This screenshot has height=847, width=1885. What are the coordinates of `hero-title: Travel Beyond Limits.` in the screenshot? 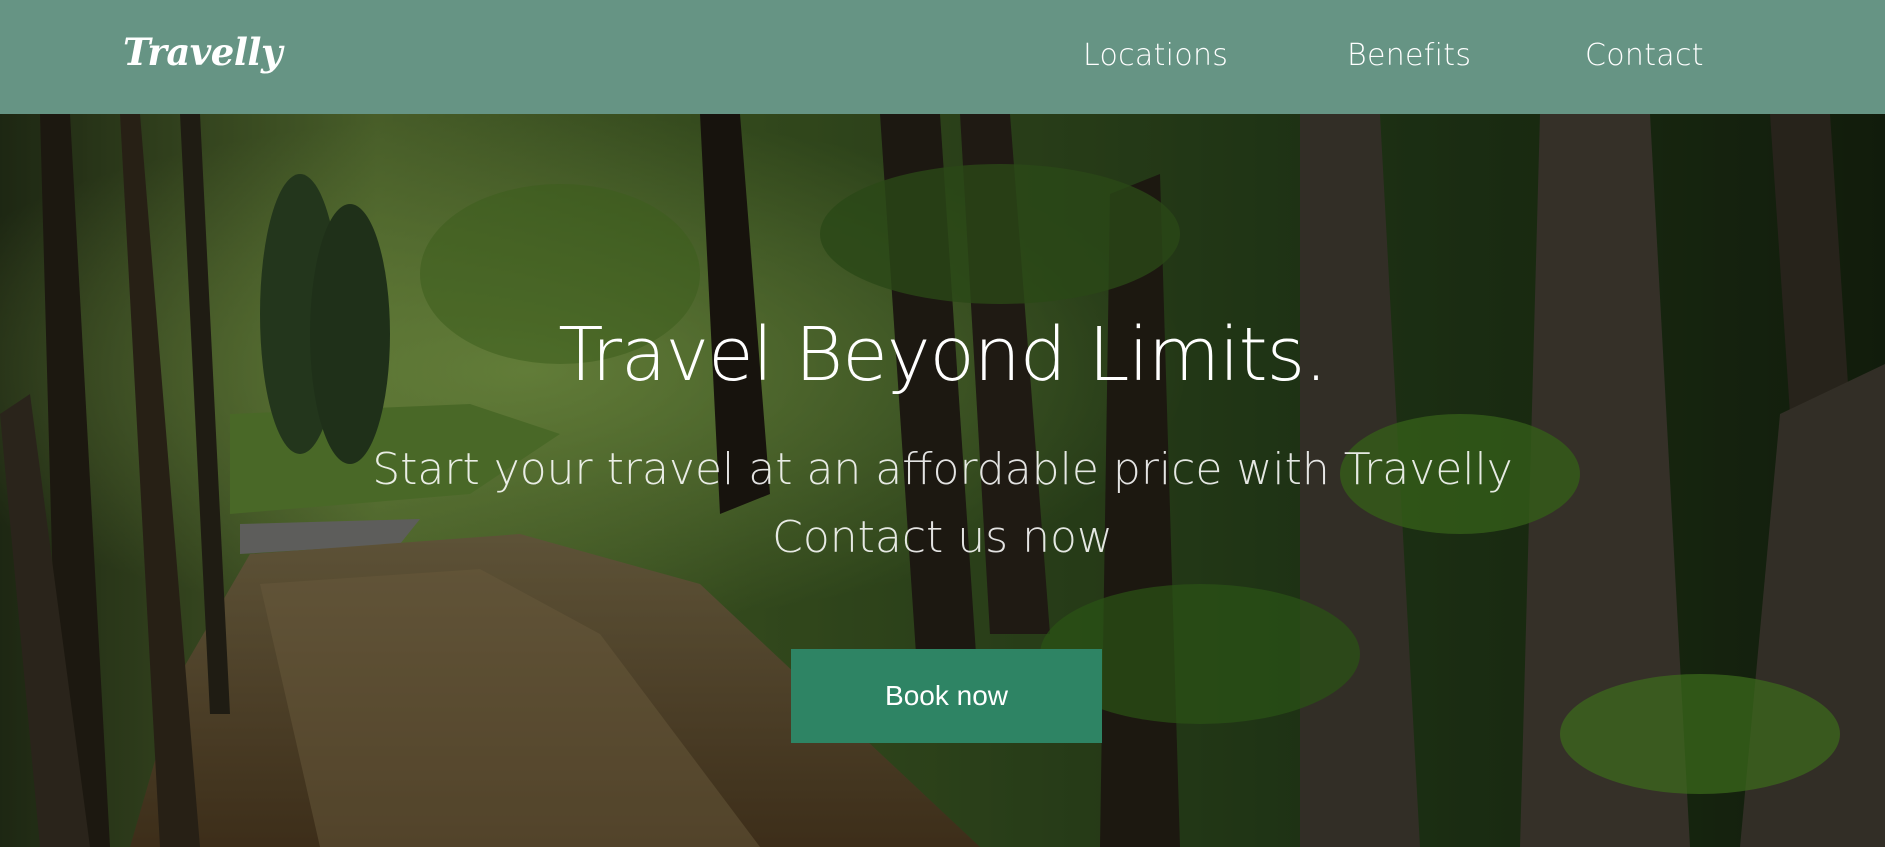 It's located at (942, 354).